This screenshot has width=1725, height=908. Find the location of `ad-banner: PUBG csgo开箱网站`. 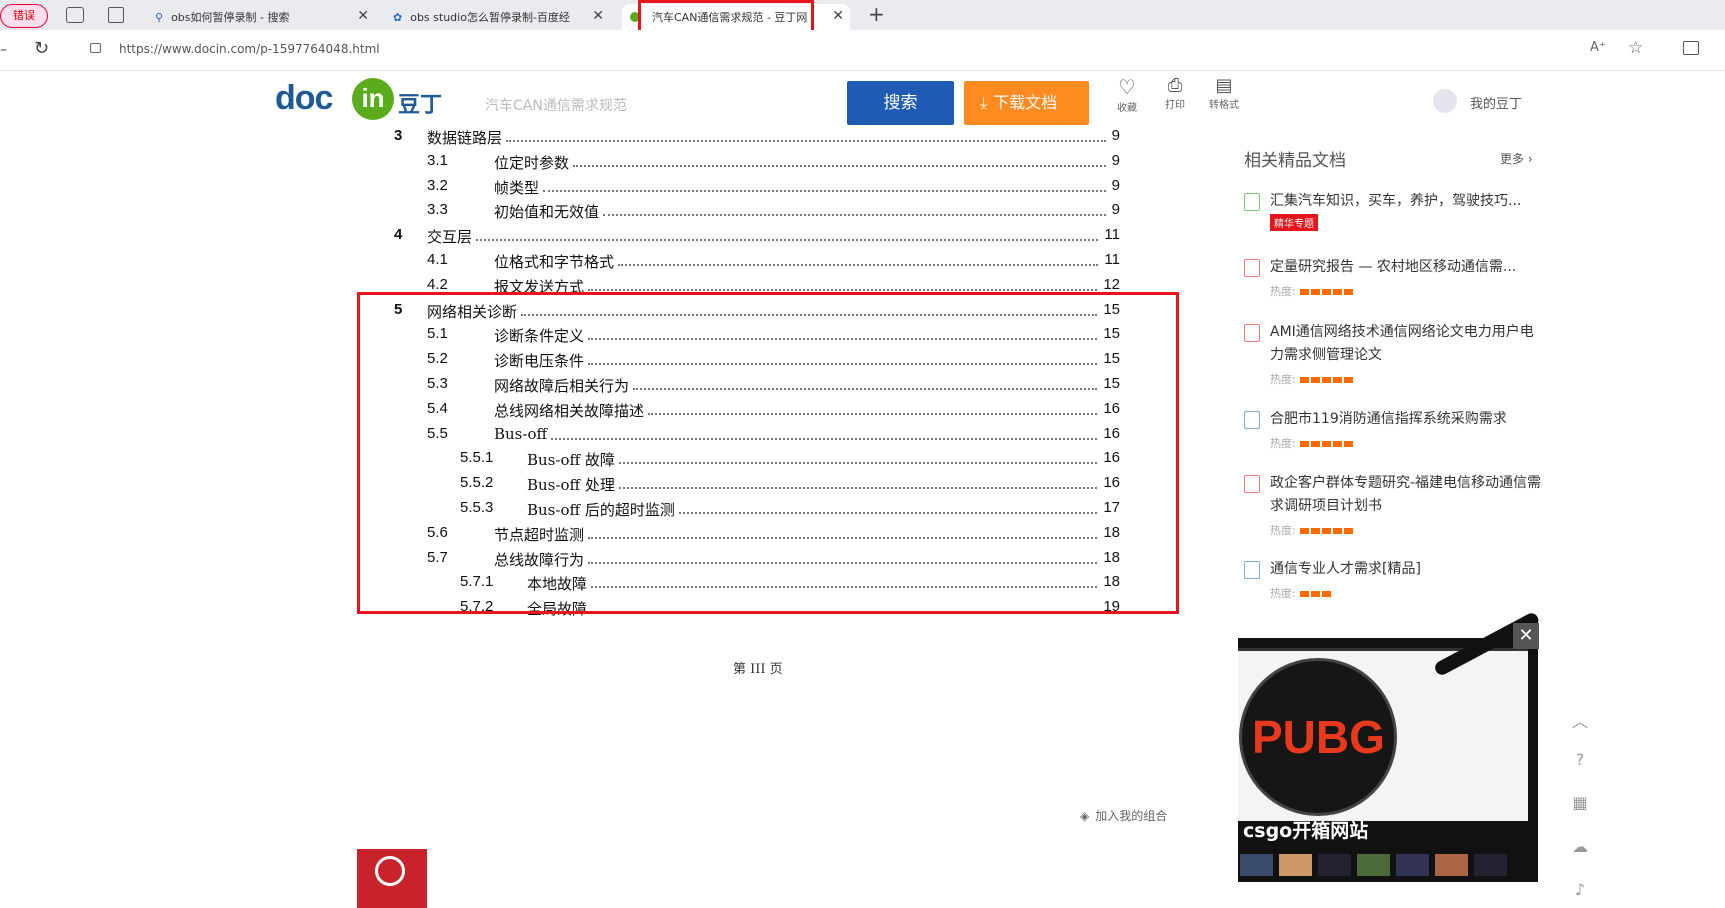

ad-banner: PUBG csgo开箱网站 is located at coordinates (1389, 746).